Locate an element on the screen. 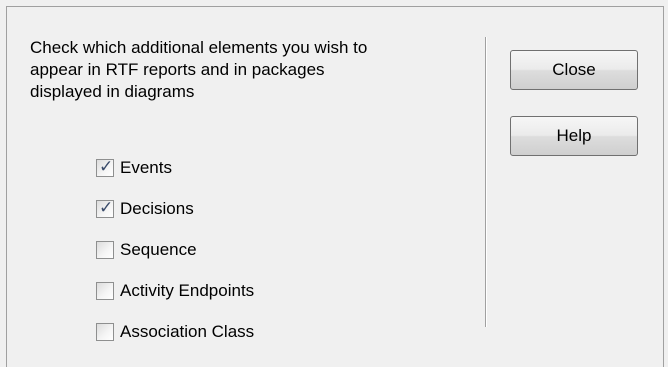 Image resolution: width=668 pixels, height=367 pixels. option-sequence: Sequence is located at coordinates (175, 249).